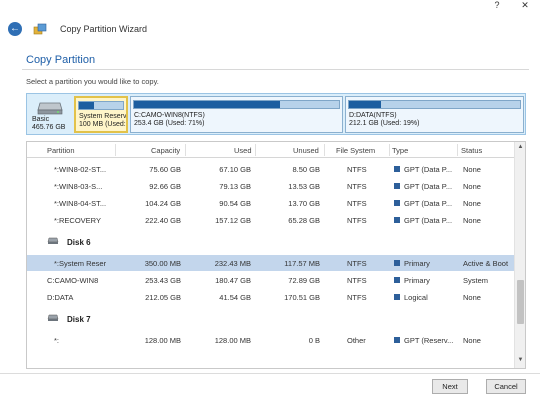 This screenshot has width=540, height=409. What do you see at coordinates (304, 186) in the screenshot?
I see `cell-unused: 13.53 GB` at bounding box center [304, 186].